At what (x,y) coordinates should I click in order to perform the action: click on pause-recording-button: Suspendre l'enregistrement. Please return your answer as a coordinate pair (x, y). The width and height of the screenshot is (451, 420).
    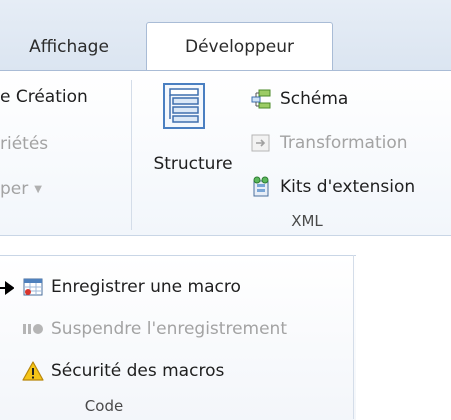
    Looking at the image, I should click on (154, 329).